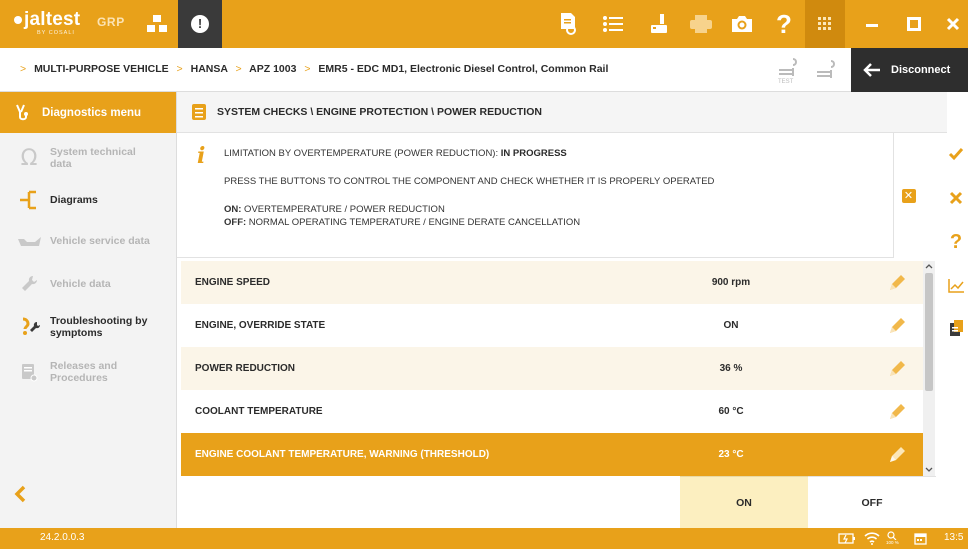 This screenshot has width=968, height=549. I want to click on info-on-line: ON: OVERTEMPERATURE / POWER REDUCTION, so click(334, 209).